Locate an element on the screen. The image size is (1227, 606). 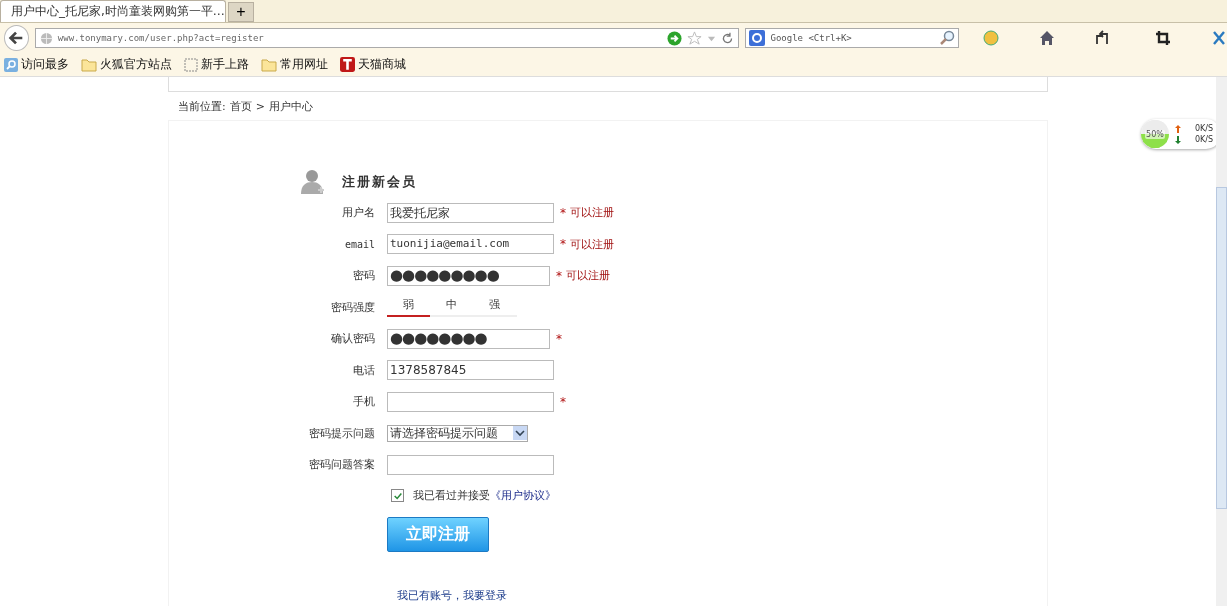
crop-icon is located at coordinates (1163, 38).